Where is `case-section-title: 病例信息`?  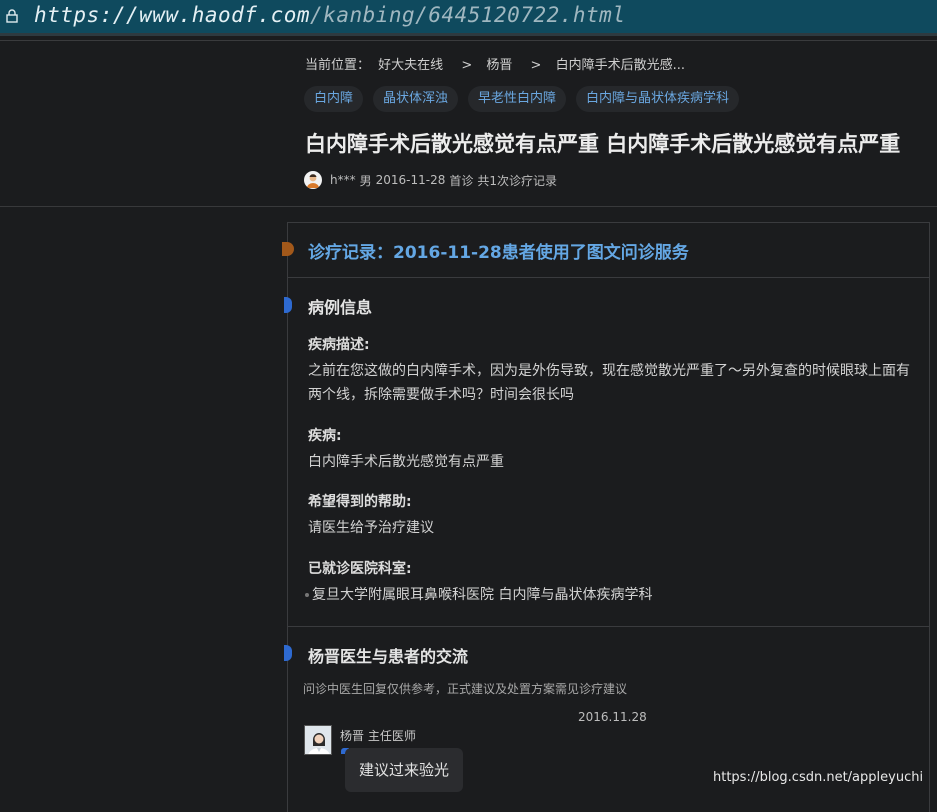
case-section-title: 病例信息 is located at coordinates (340, 307).